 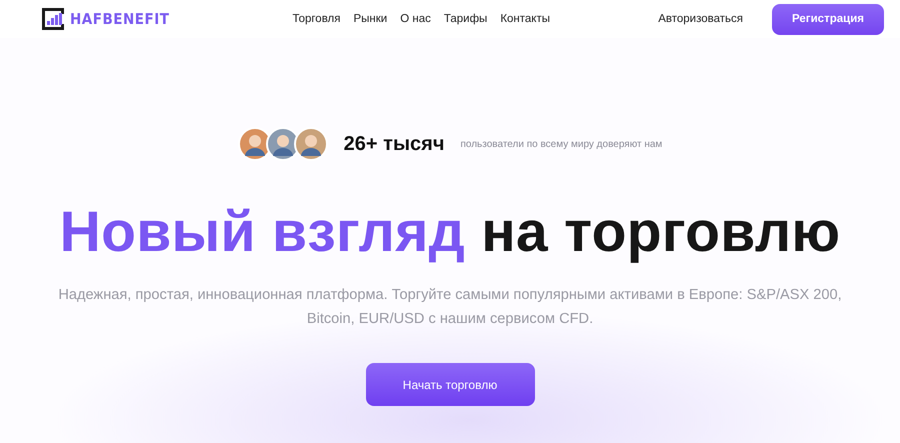 What do you see at coordinates (700, 19) in the screenshot?
I see `login-link: Авторизоваться` at bounding box center [700, 19].